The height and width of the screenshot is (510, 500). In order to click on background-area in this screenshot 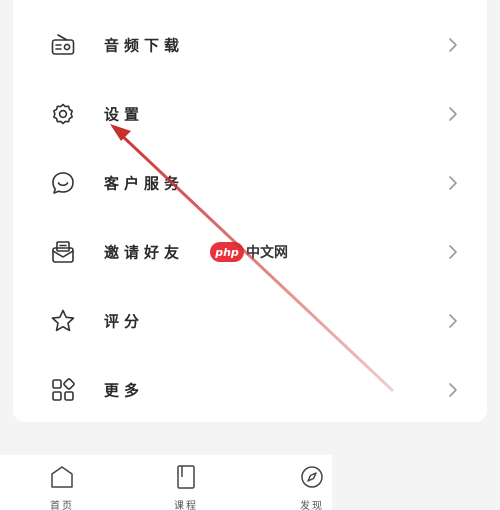, I will do `click(416, 466)`.